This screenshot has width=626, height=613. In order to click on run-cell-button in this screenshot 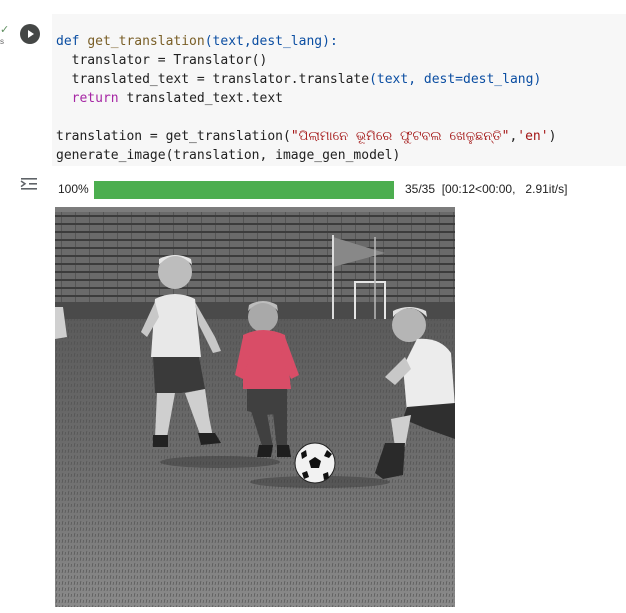, I will do `click(30, 34)`.